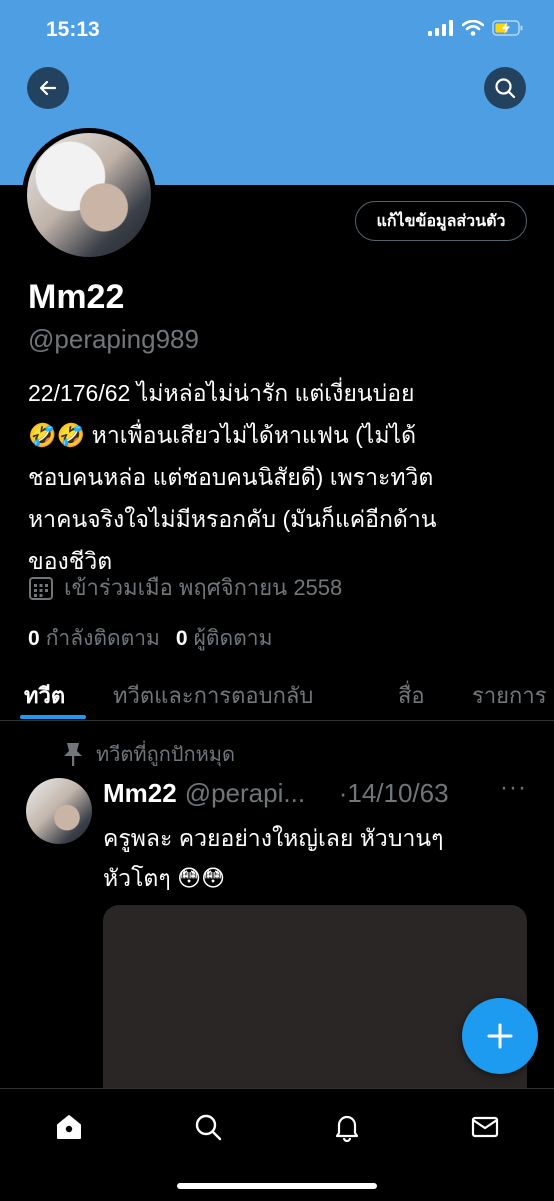  Describe the element at coordinates (89, 195) in the screenshot. I see `profile-avatar` at that location.